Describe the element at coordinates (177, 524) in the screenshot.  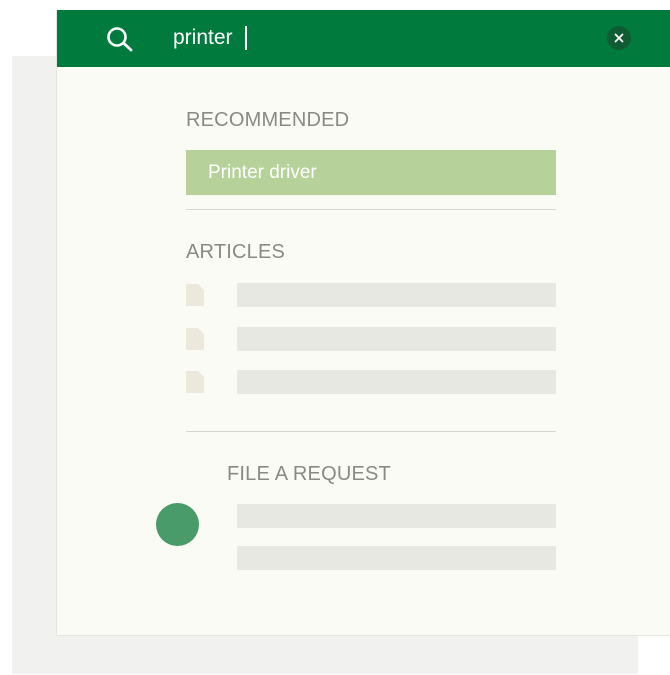
I see `avatar` at that location.